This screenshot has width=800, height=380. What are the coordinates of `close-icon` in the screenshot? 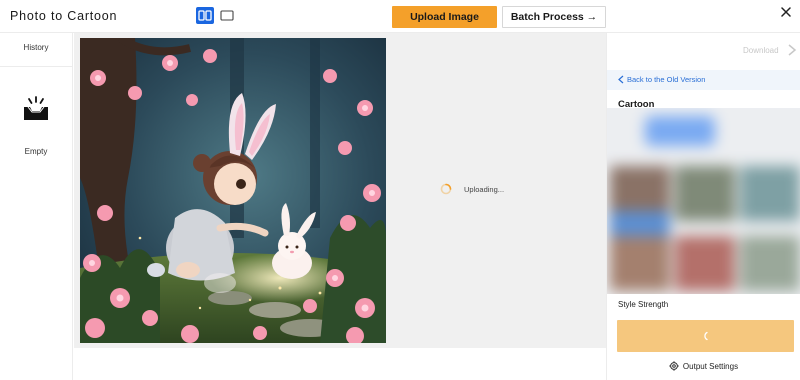 It's located at (786, 12).